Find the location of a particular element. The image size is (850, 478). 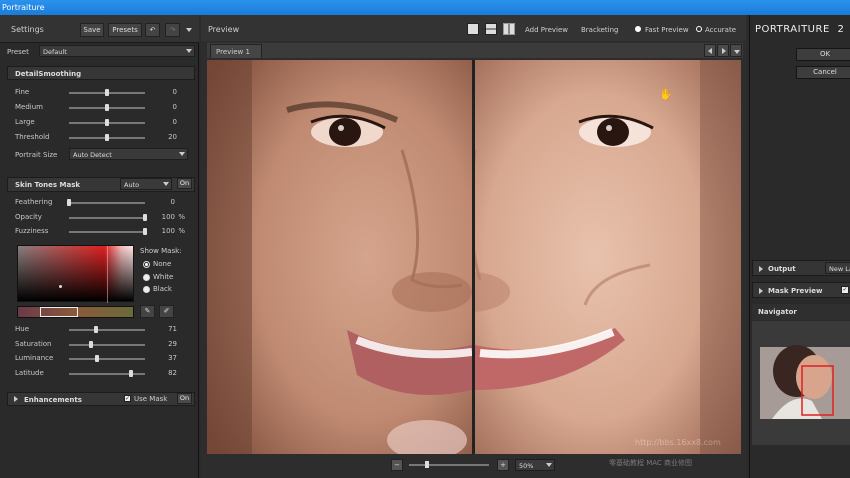

ok-button: OK is located at coordinates (823, 54).